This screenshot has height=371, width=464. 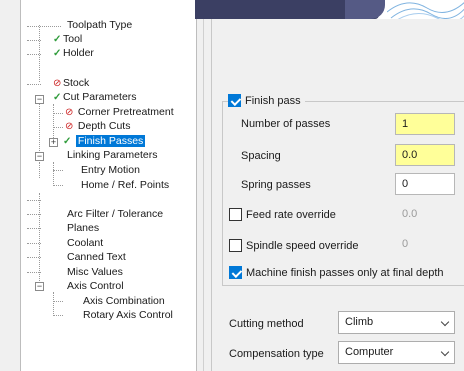 I want to click on tree-item-label: Arc Filter / Tolerance, so click(x=115, y=214).